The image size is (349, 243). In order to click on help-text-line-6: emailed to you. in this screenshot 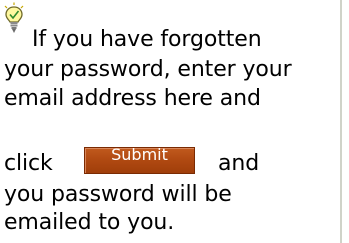, I will do `click(89, 222)`.